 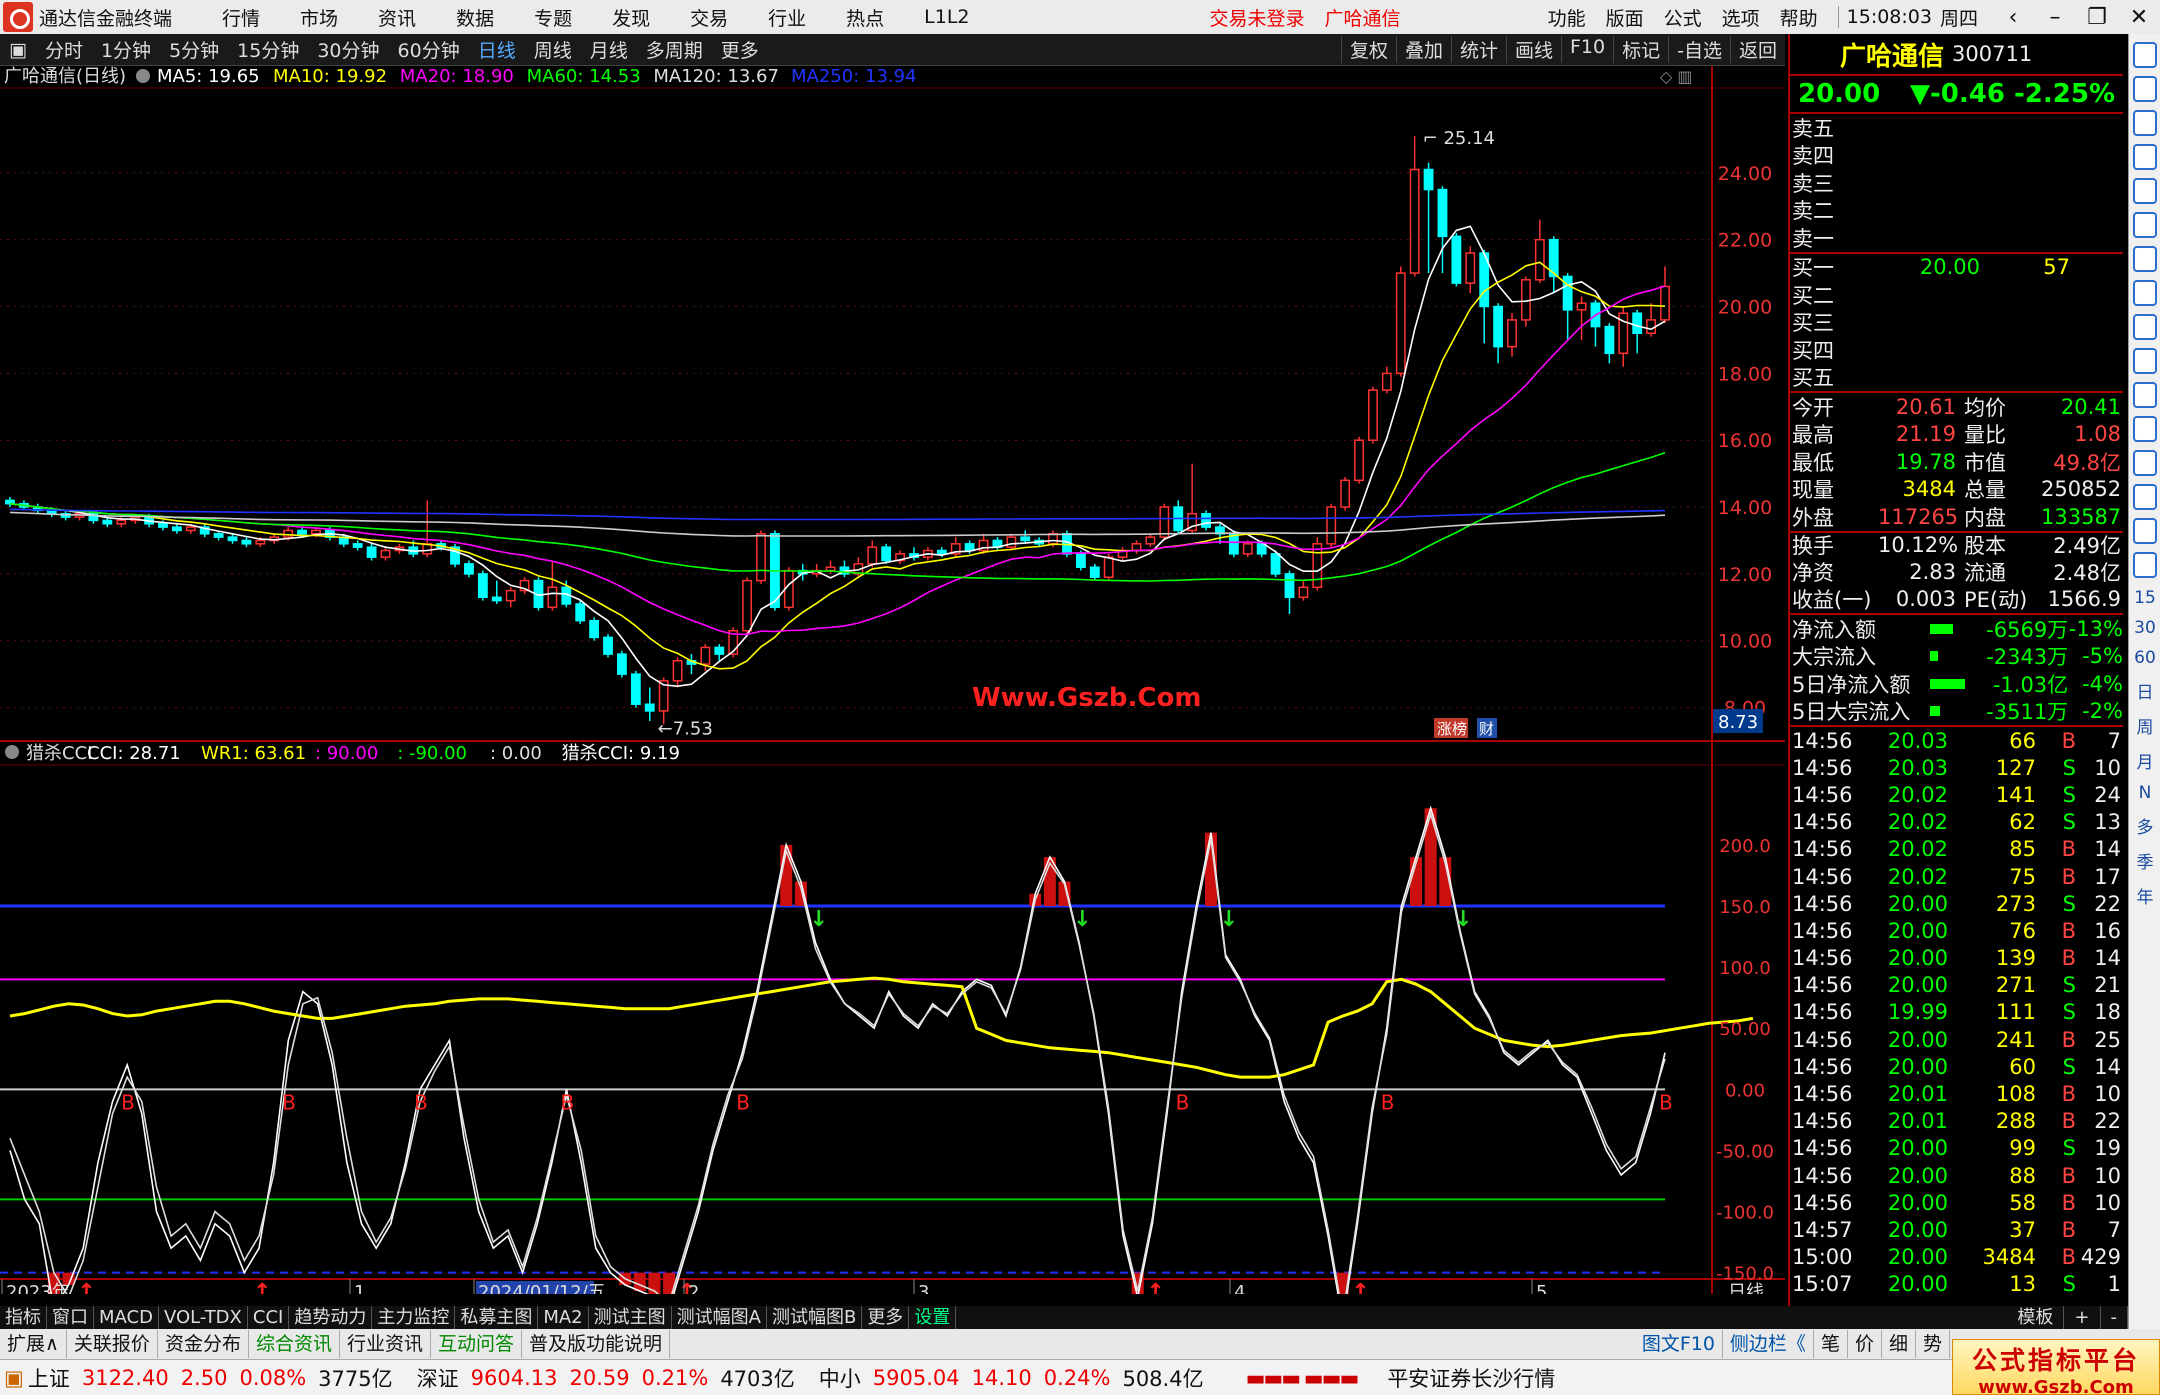 I want to click on chart-icon, so click(x=2144, y=395).